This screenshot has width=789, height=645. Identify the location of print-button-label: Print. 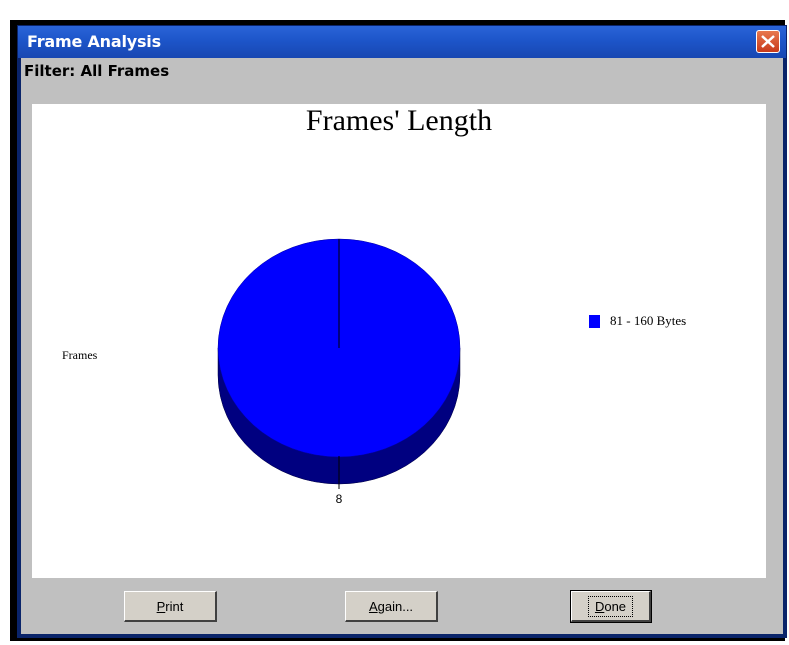
(170, 606).